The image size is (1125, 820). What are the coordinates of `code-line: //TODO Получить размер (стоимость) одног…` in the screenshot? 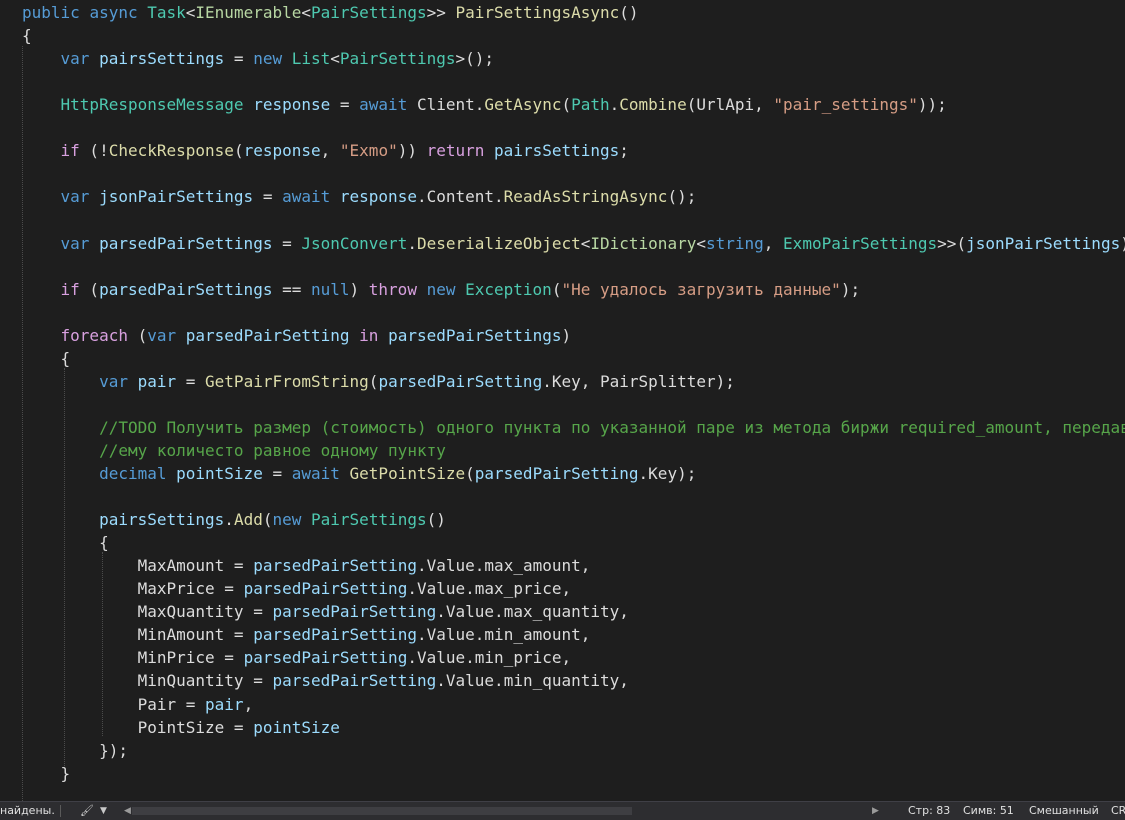 It's located at (573, 427).